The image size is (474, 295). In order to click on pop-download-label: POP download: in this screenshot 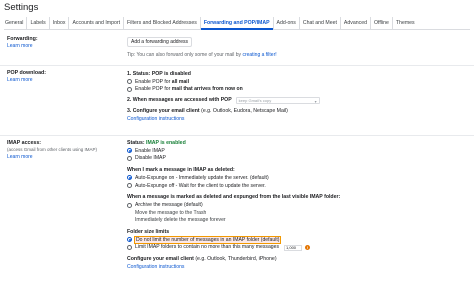, I will do `click(27, 73)`.